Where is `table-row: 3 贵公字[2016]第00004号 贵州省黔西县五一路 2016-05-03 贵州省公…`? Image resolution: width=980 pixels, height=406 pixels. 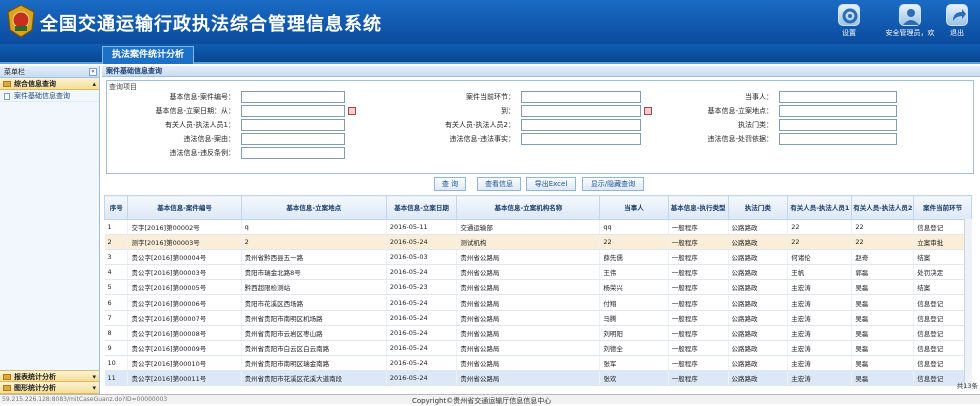
table-row: 3 贵公字[2016]第00004号 贵州省黔西县五一路 2016-05-03 贵州省公… is located at coordinates (538, 257).